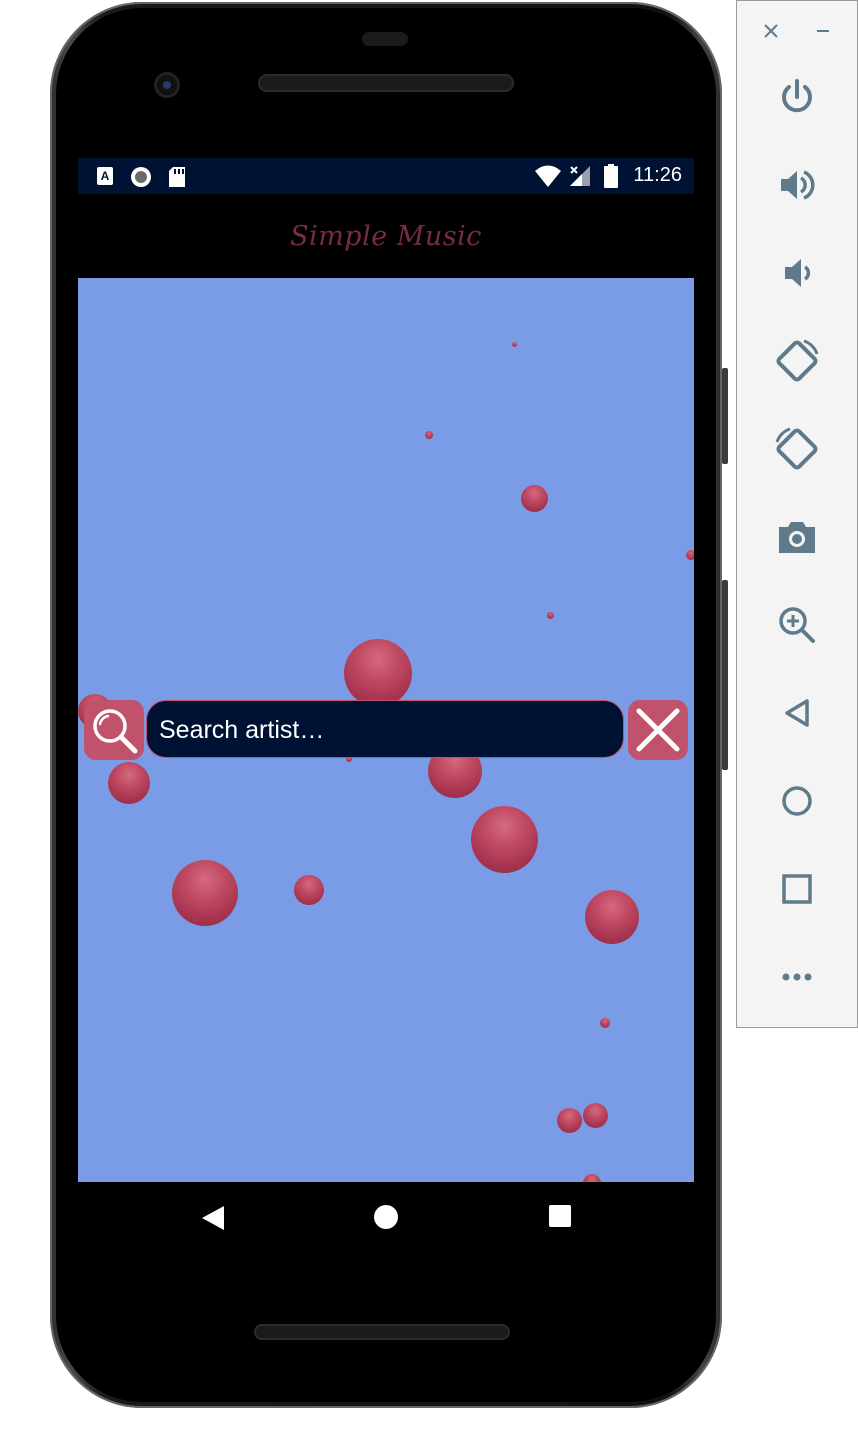 Image resolution: width=858 pixels, height=1440 pixels. What do you see at coordinates (560, 1216) in the screenshot?
I see `nav-recents-button` at bounding box center [560, 1216].